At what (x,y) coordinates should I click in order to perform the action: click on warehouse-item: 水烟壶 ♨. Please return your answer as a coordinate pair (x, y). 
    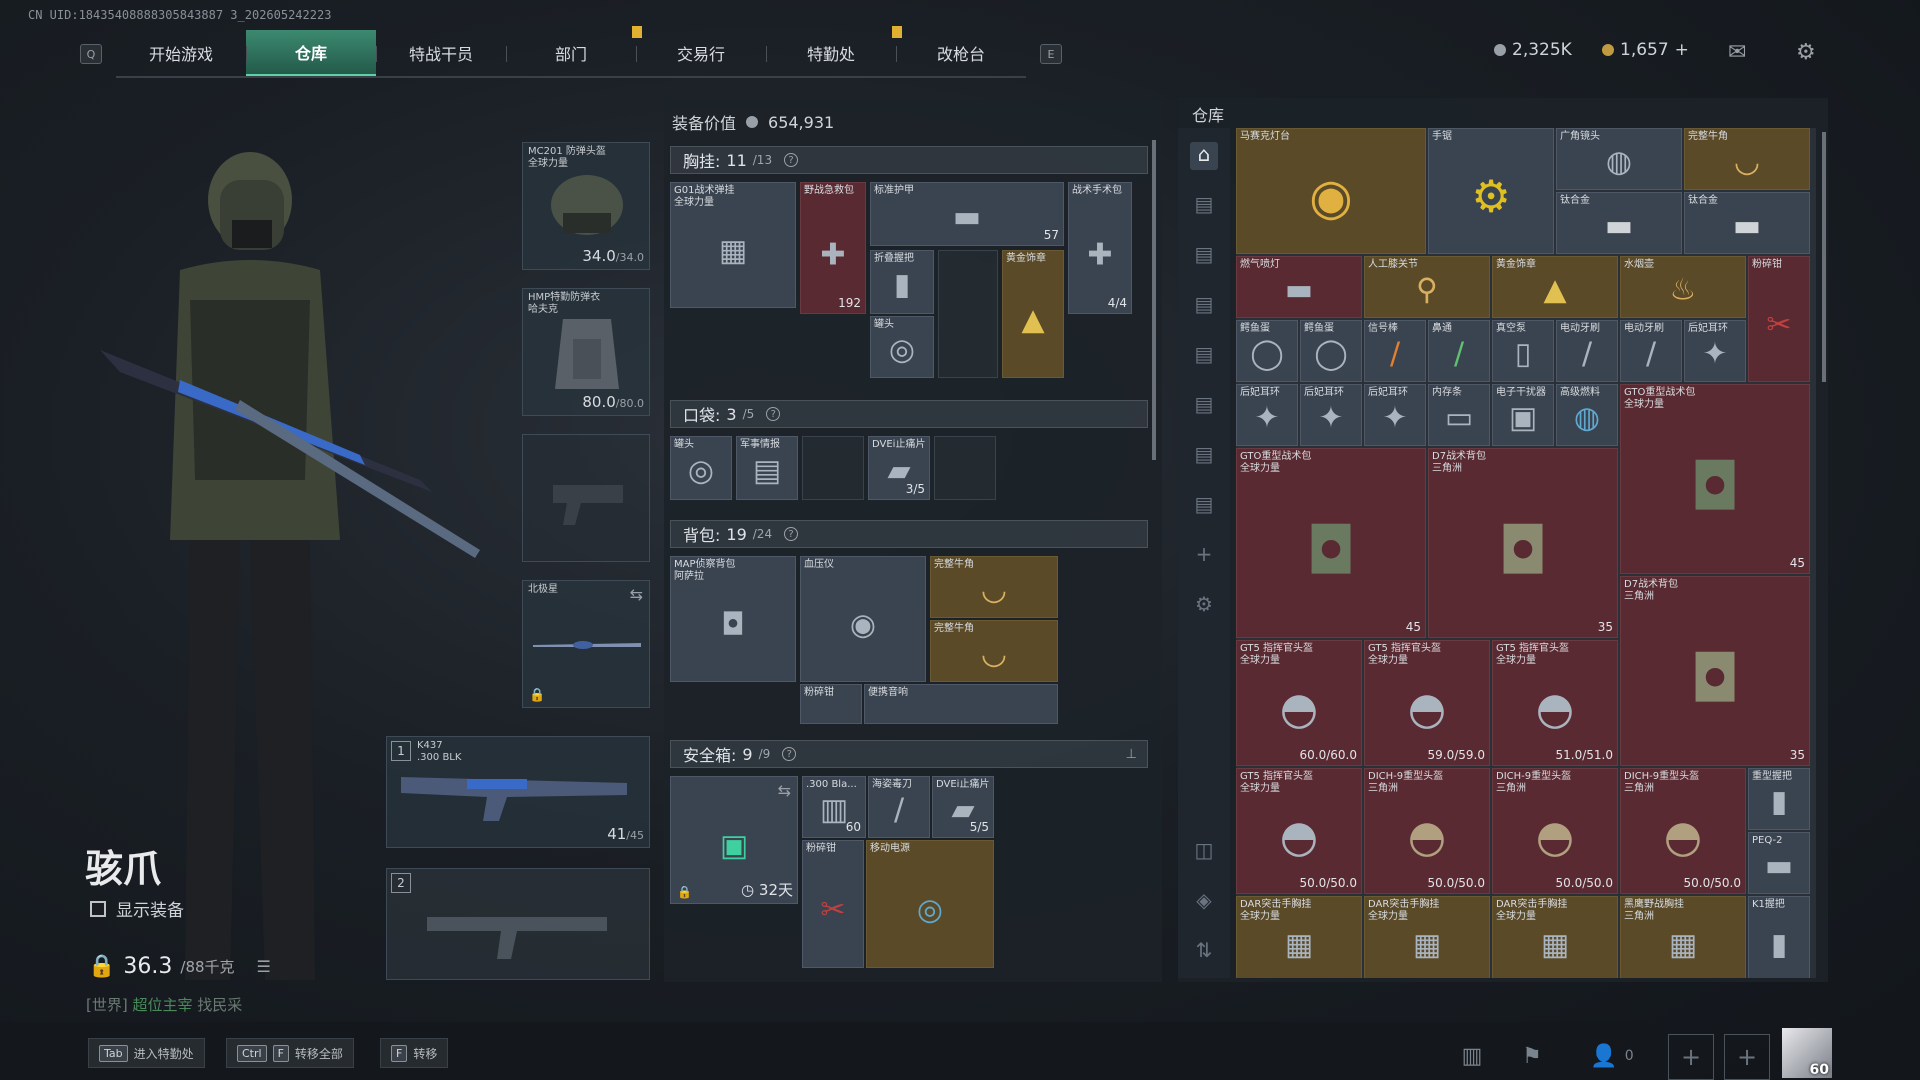
    Looking at the image, I should click on (1683, 287).